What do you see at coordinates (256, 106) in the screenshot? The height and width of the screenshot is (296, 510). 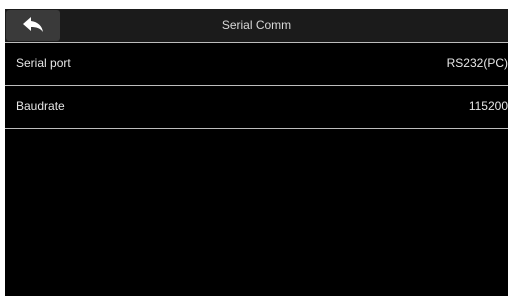 I see `setting-row-baudrate: Baudrate 115200` at bounding box center [256, 106].